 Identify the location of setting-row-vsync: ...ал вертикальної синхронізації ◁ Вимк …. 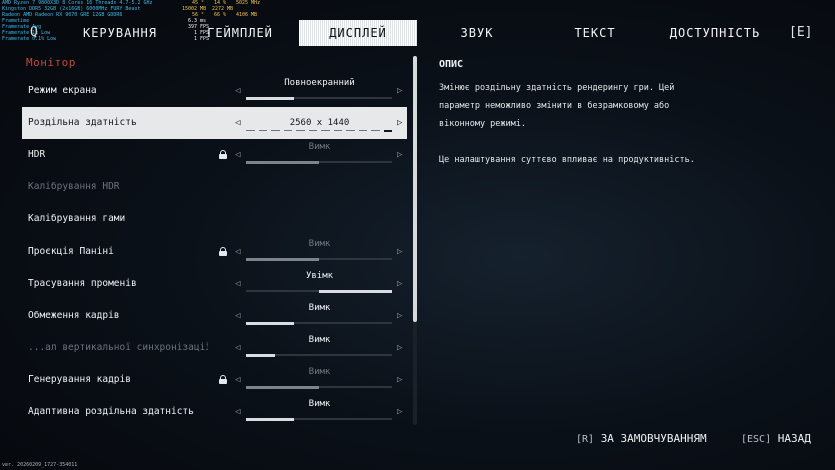
(214, 348).